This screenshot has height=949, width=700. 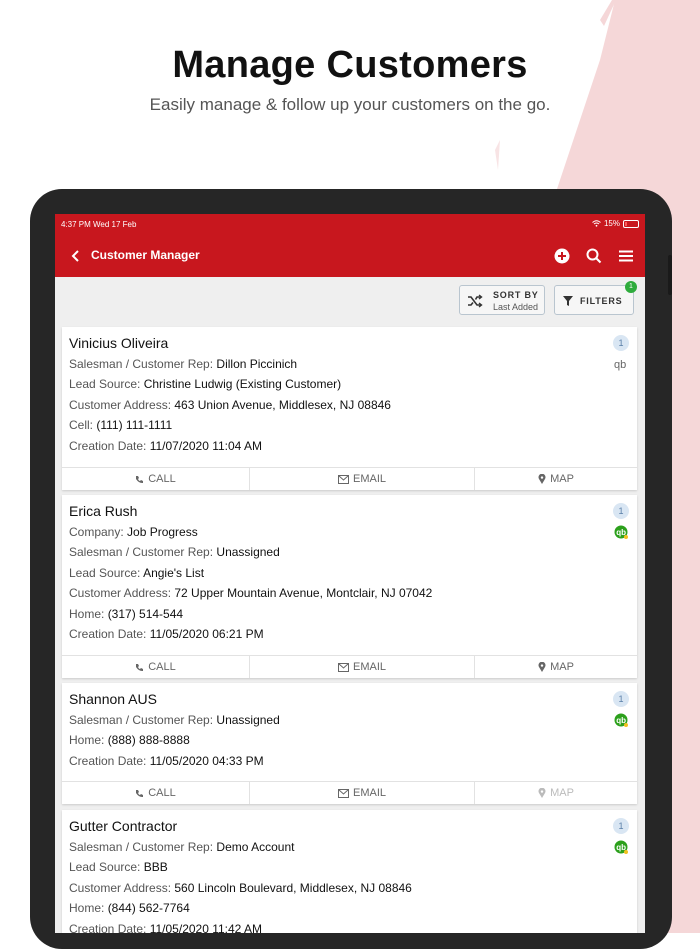 I want to click on search-icon, so click(x=594, y=256).